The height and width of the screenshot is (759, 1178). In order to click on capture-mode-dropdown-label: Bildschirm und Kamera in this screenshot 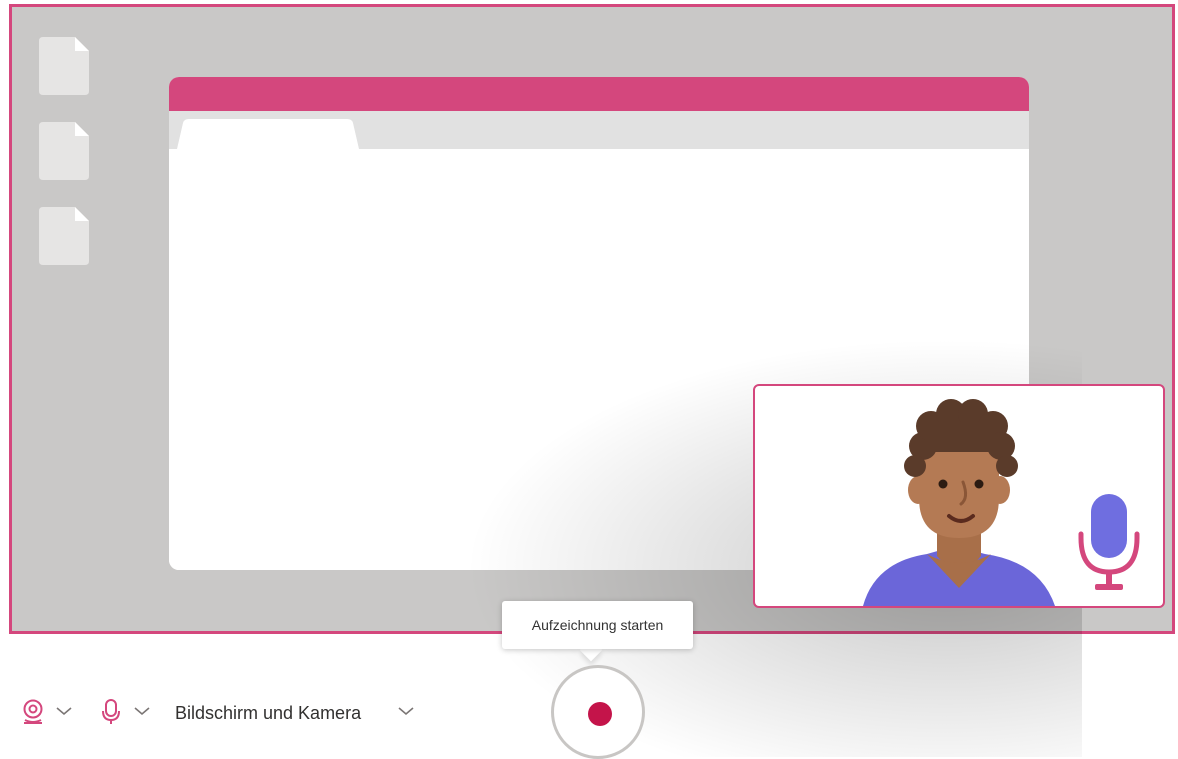, I will do `click(268, 713)`.